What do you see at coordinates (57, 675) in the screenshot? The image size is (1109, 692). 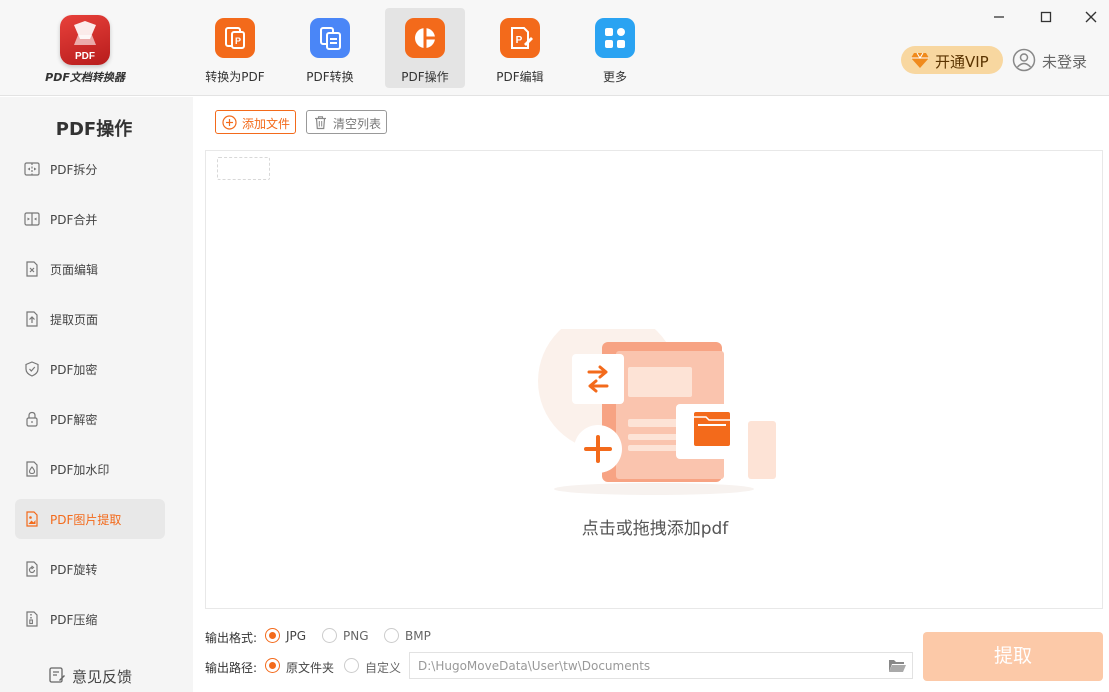 I see `feedback-icon` at bounding box center [57, 675].